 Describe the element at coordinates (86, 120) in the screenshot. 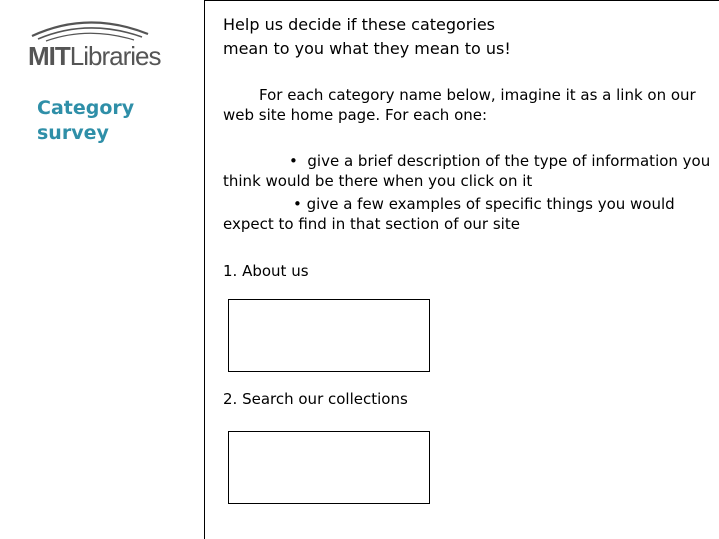

I see `page-title: Category survey` at that location.